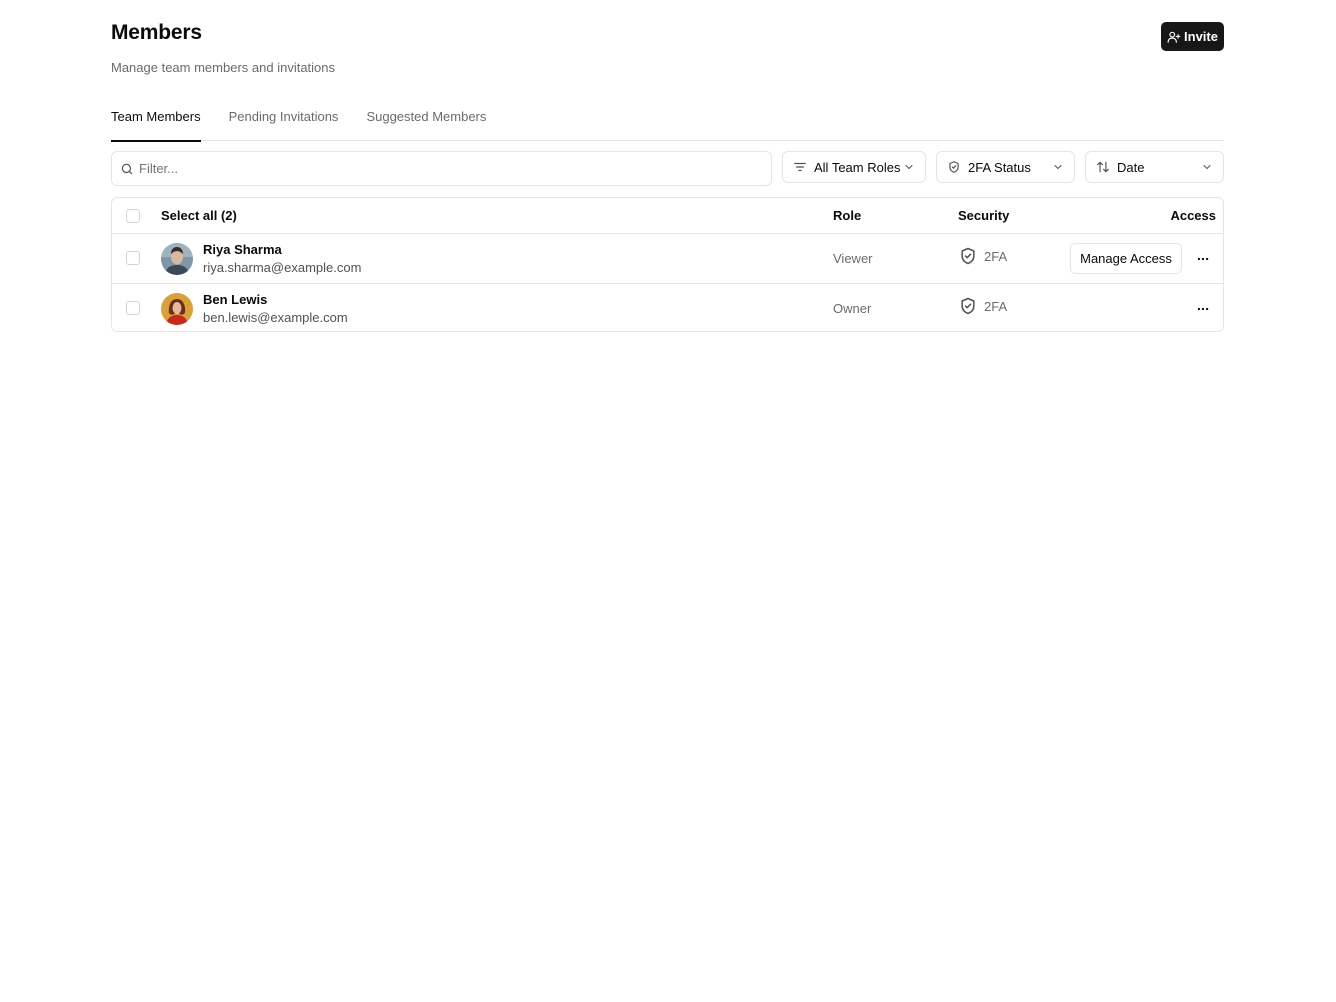 The width and height of the screenshot is (1336, 1002). What do you see at coordinates (133, 216) in the screenshot?
I see `select-all-checkbox` at bounding box center [133, 216].